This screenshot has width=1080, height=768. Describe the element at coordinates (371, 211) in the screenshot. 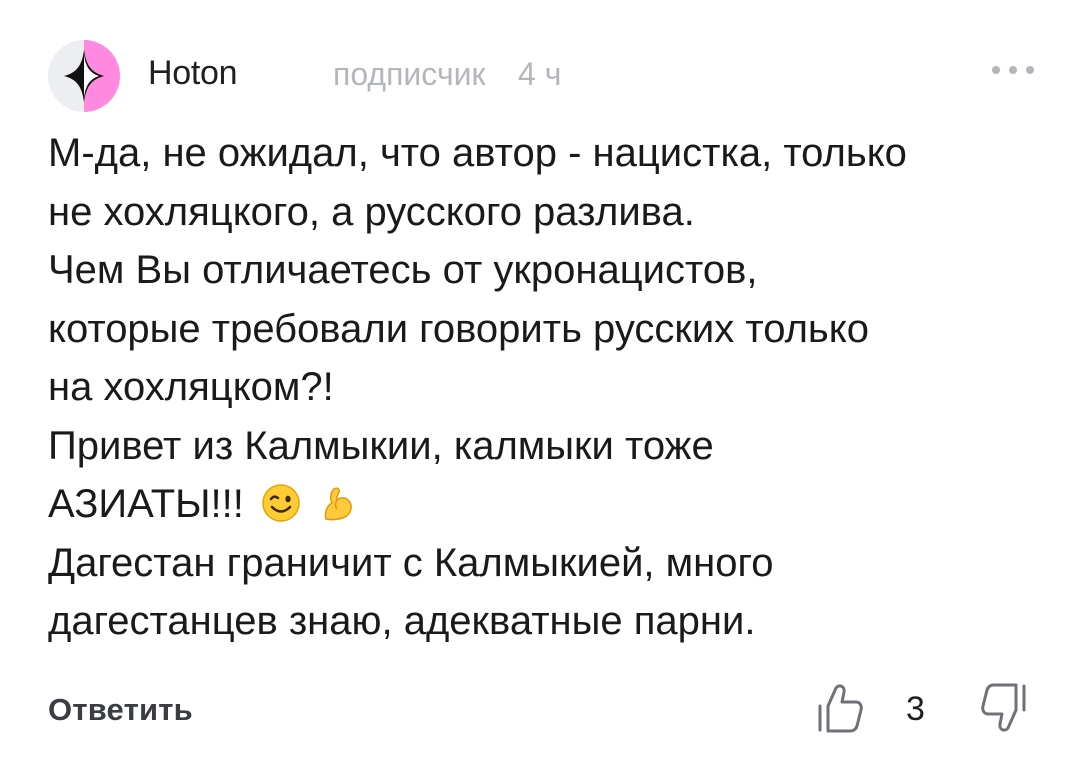

I see `comment-line: не хохляцкого, а русского разлива.` at that location.